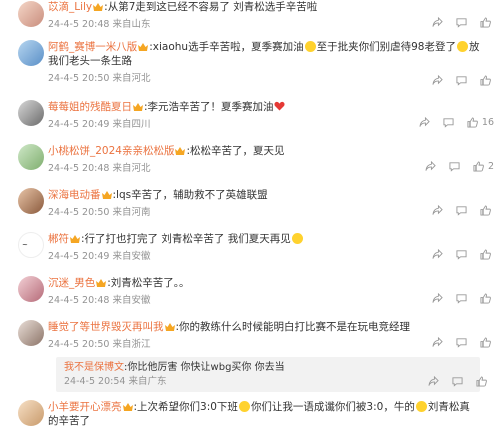 This screenshot has height=440, width=500. Describe the element at coordinates (79, 168) in the screenshot. I see `comment-date: 24-4-5 20:48` at that location.